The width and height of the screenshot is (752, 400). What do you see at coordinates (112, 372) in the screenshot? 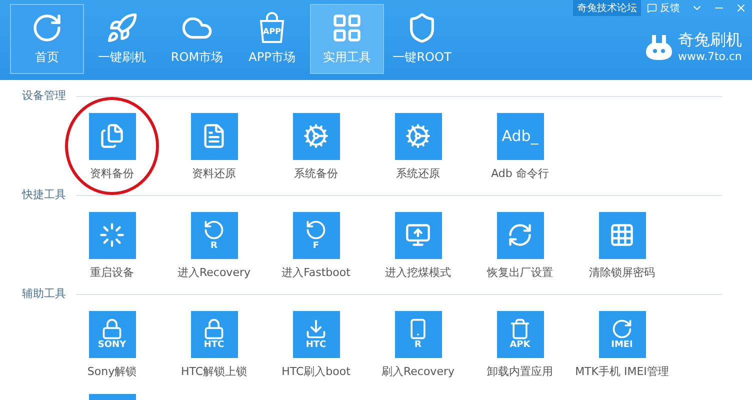
I see `tool-label: Sony解锁` at bounding box center [112, 372].